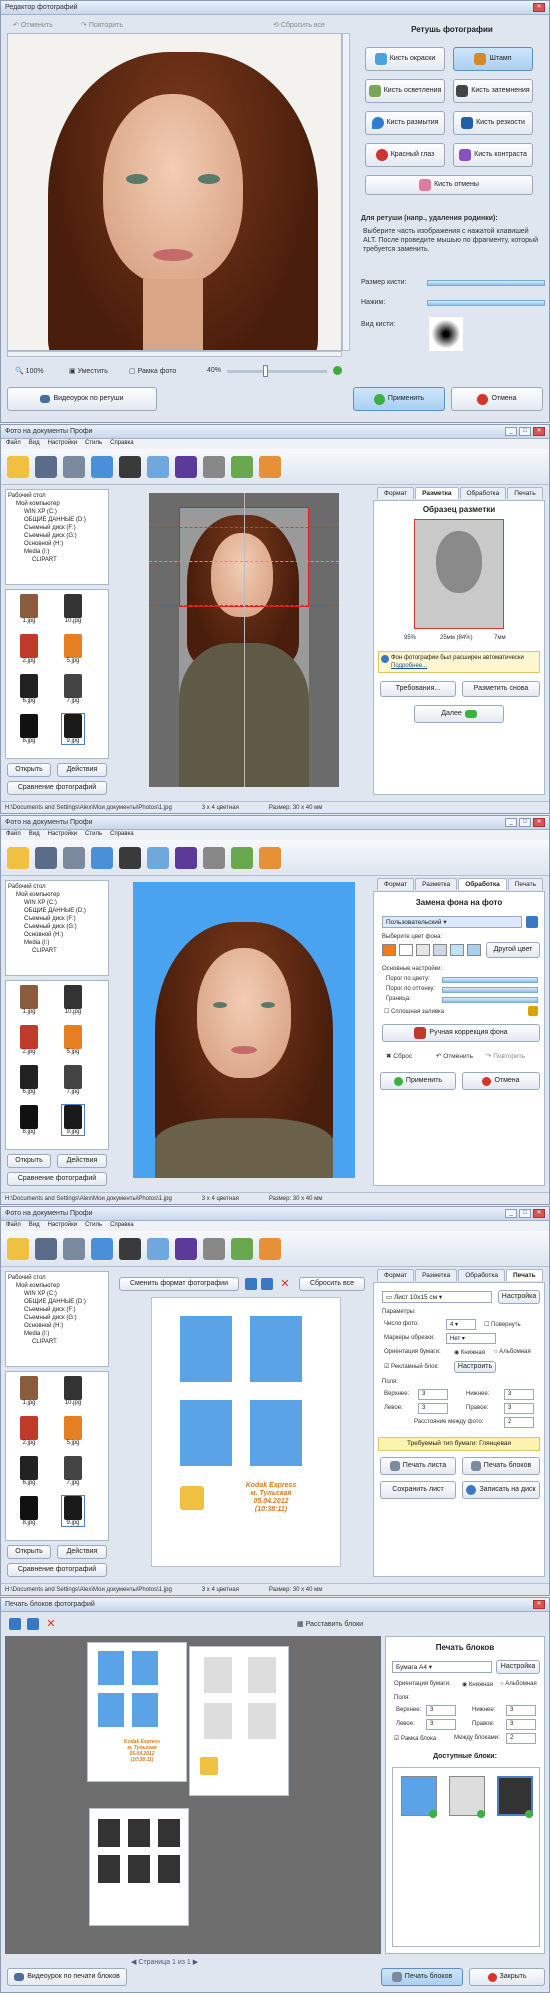 The height and width of the screenshot is (1993, 550). I want to click on sharpen-brush-button: Кисть резкости, so click(493, 123).